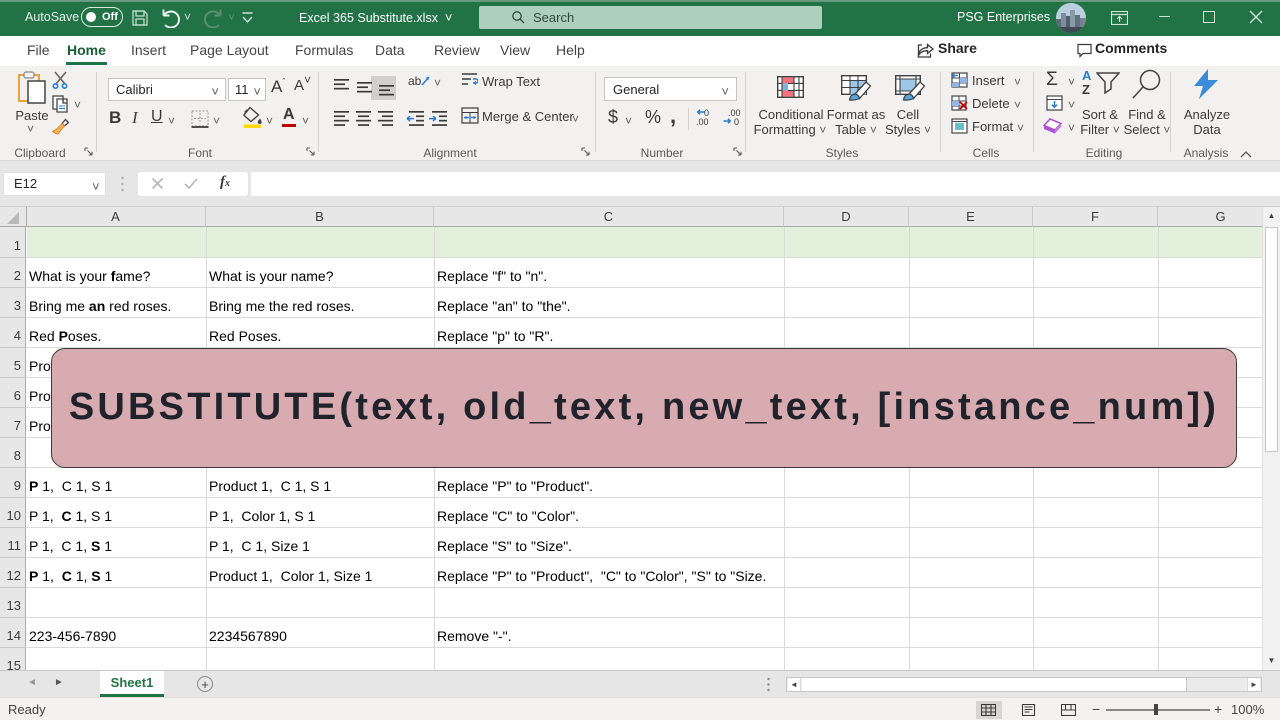  I want to click on svg-text: .00, so click(702, 122).